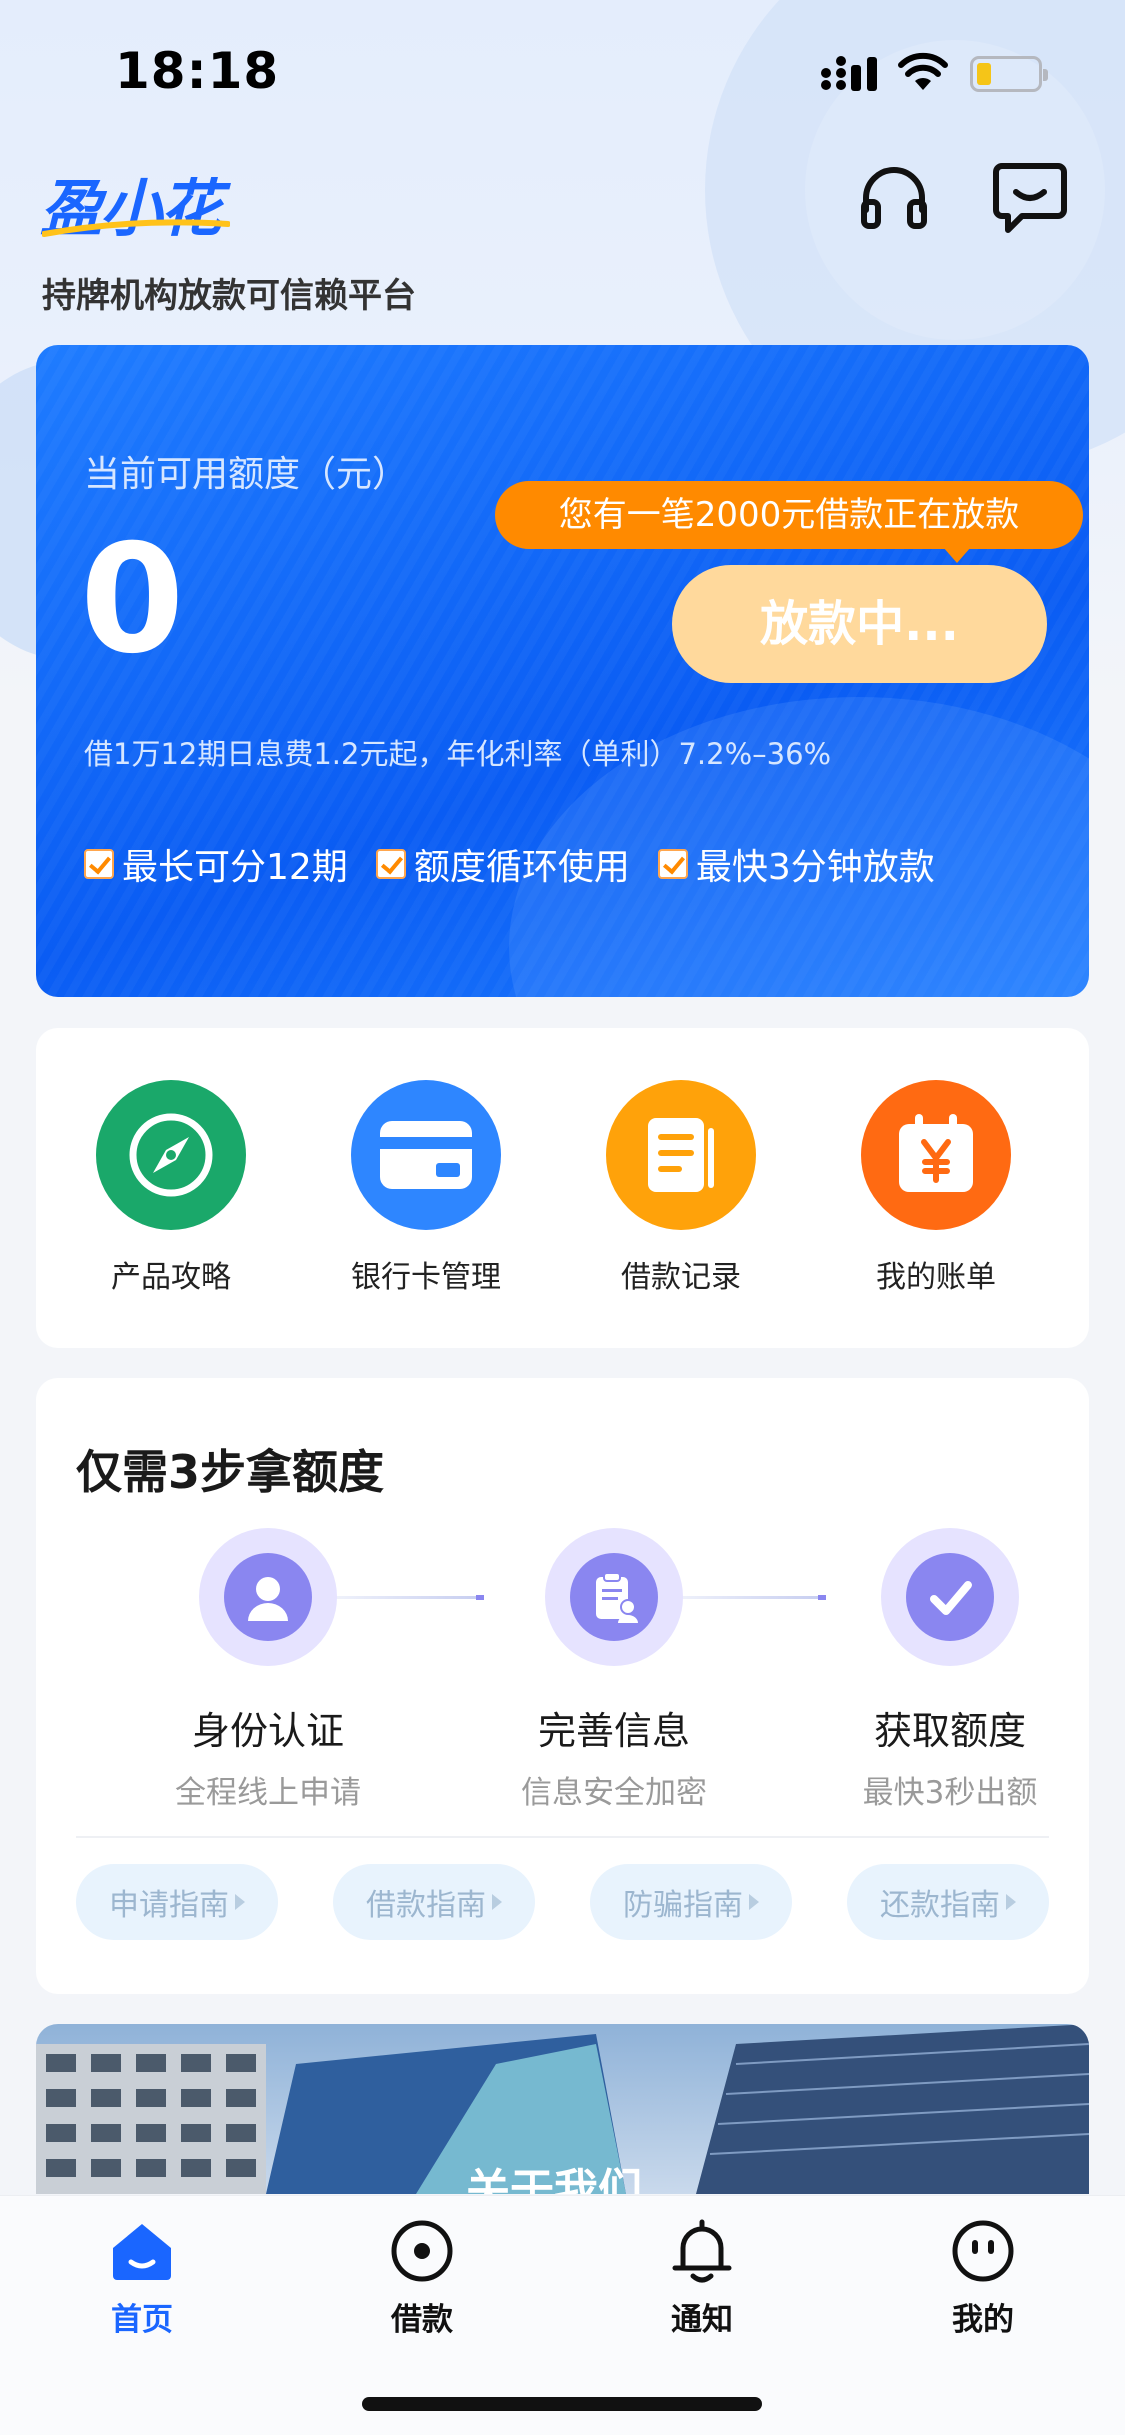 Image resolution: width=1125 pixels, height=2435 pixels. I want to click on tagline: 持牌机构放款可信赖平台, so click(229, 296).